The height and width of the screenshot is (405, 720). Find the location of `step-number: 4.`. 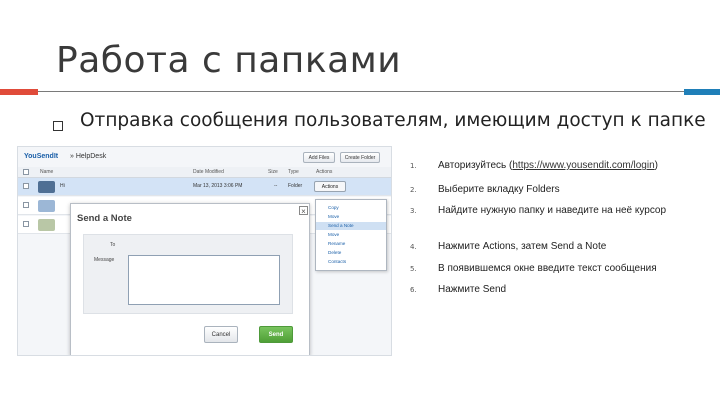

step-number: 4. is located at coordinates (413, 247).